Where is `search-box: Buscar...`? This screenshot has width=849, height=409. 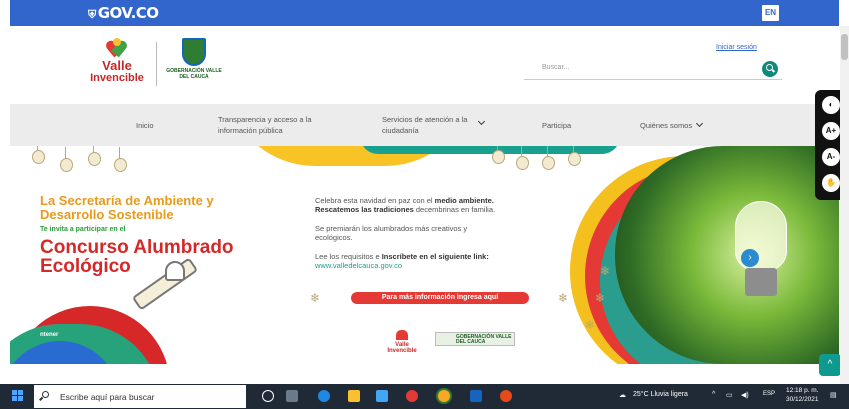 search-box: Buscar... is located at coordinates (653, 69).